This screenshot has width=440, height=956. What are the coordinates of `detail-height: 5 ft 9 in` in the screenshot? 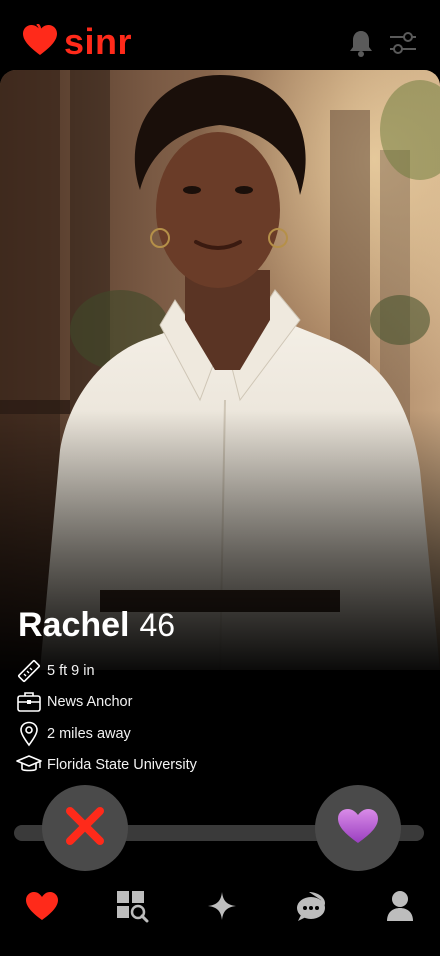 It's located at (216, 671).